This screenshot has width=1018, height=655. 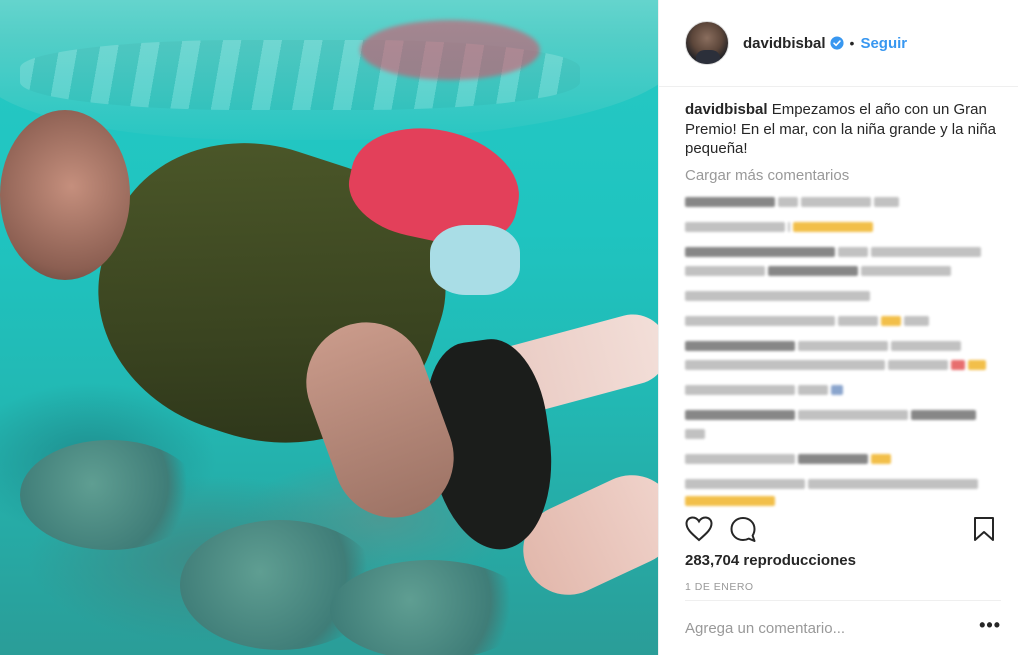 What do you see at coordinates (770, 560) in the screenshot?
I see `view-count: 283,704 reproducciones` at bounding box center [770, 560].